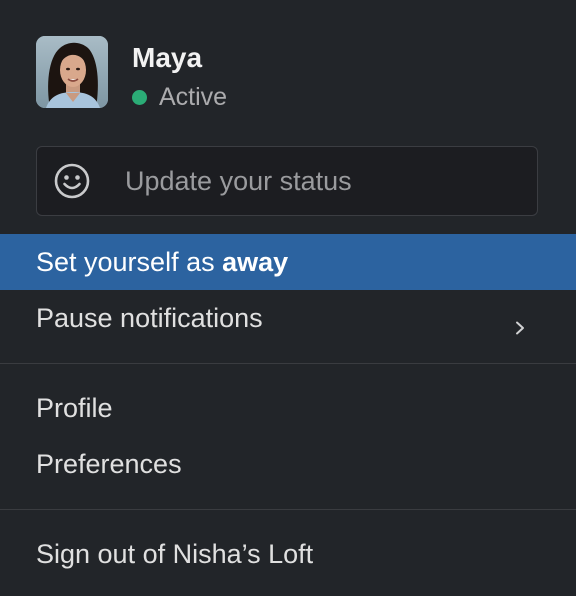  What do you see at coordinates (129, 261) in the screenshot?
I see `away-prefix: Set yourself as` at bounding box center [129, 261].